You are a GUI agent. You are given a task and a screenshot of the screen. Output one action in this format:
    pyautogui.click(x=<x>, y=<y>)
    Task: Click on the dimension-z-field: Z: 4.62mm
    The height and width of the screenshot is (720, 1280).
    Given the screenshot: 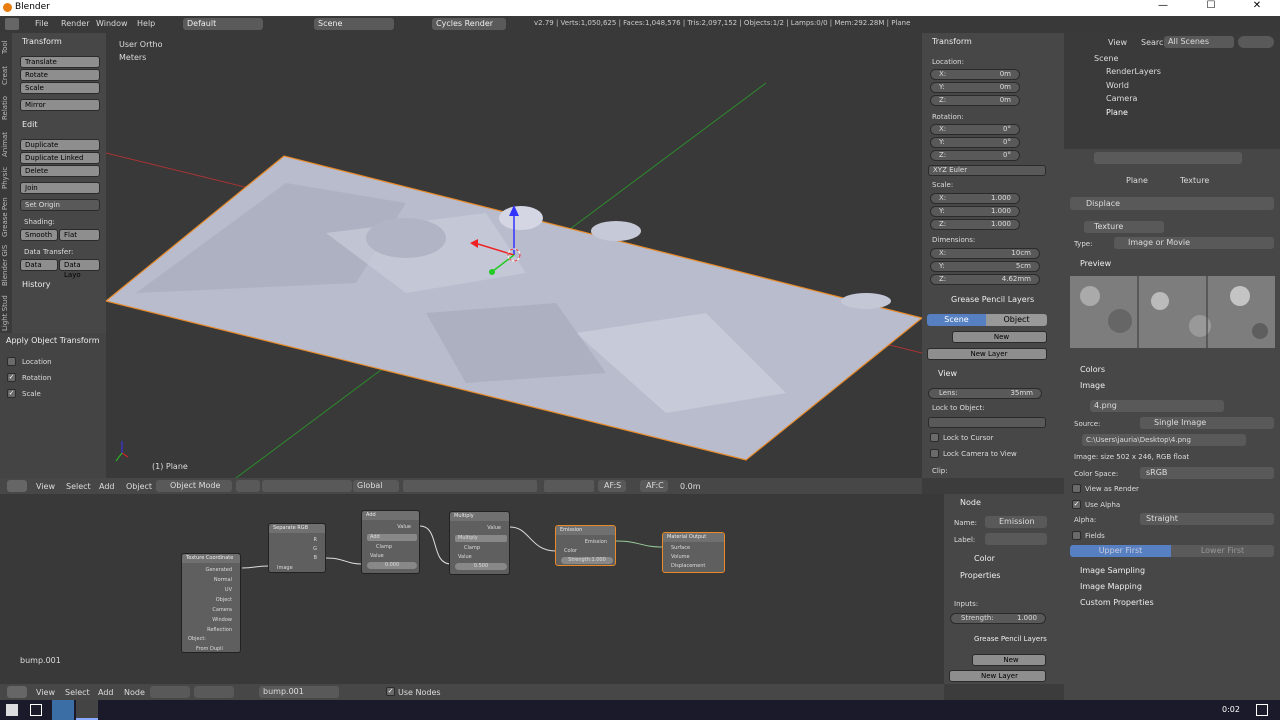 What is the action you would take?
    pyautogui.click(x=985, y=279)
    